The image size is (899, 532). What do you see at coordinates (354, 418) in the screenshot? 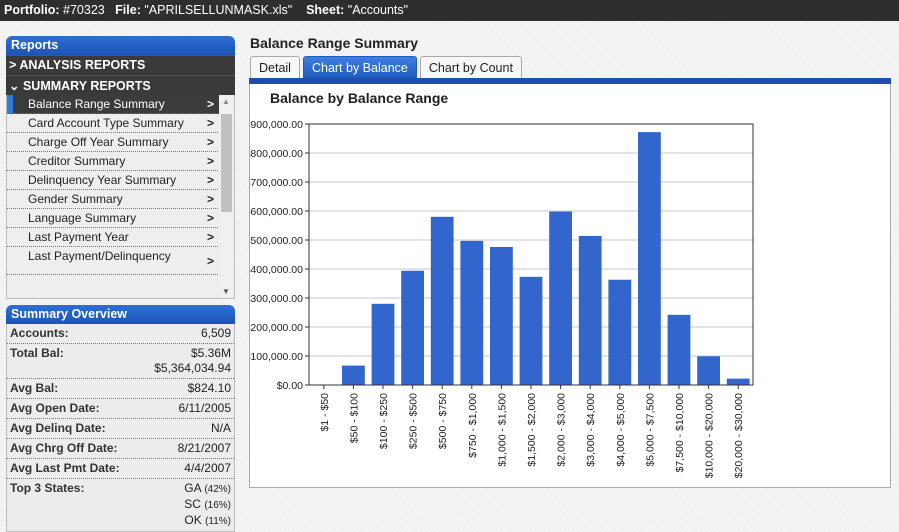
I see `x-tick-label: $50 - $100` at bounding box center [354, 418].